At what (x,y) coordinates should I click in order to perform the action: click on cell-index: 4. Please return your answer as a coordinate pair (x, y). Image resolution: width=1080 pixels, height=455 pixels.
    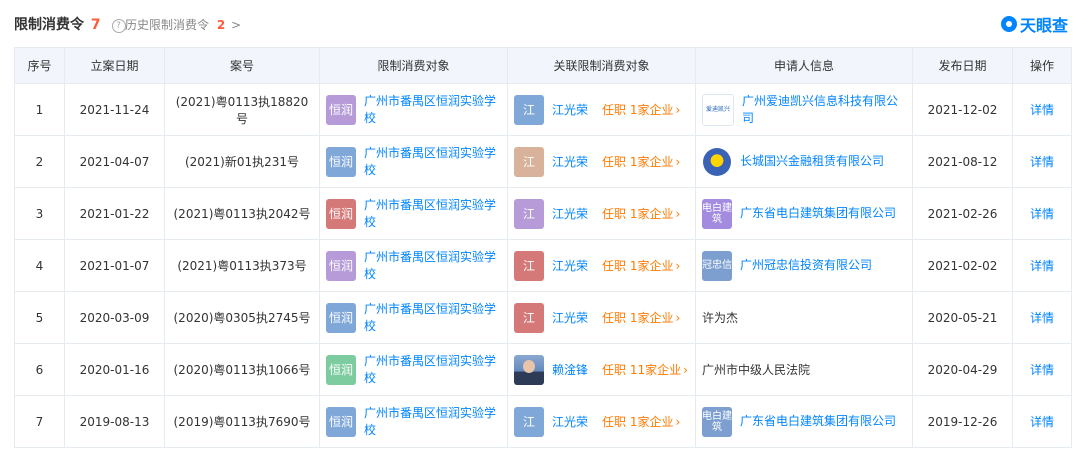
    Looking at the image, I should click on (39, 265).